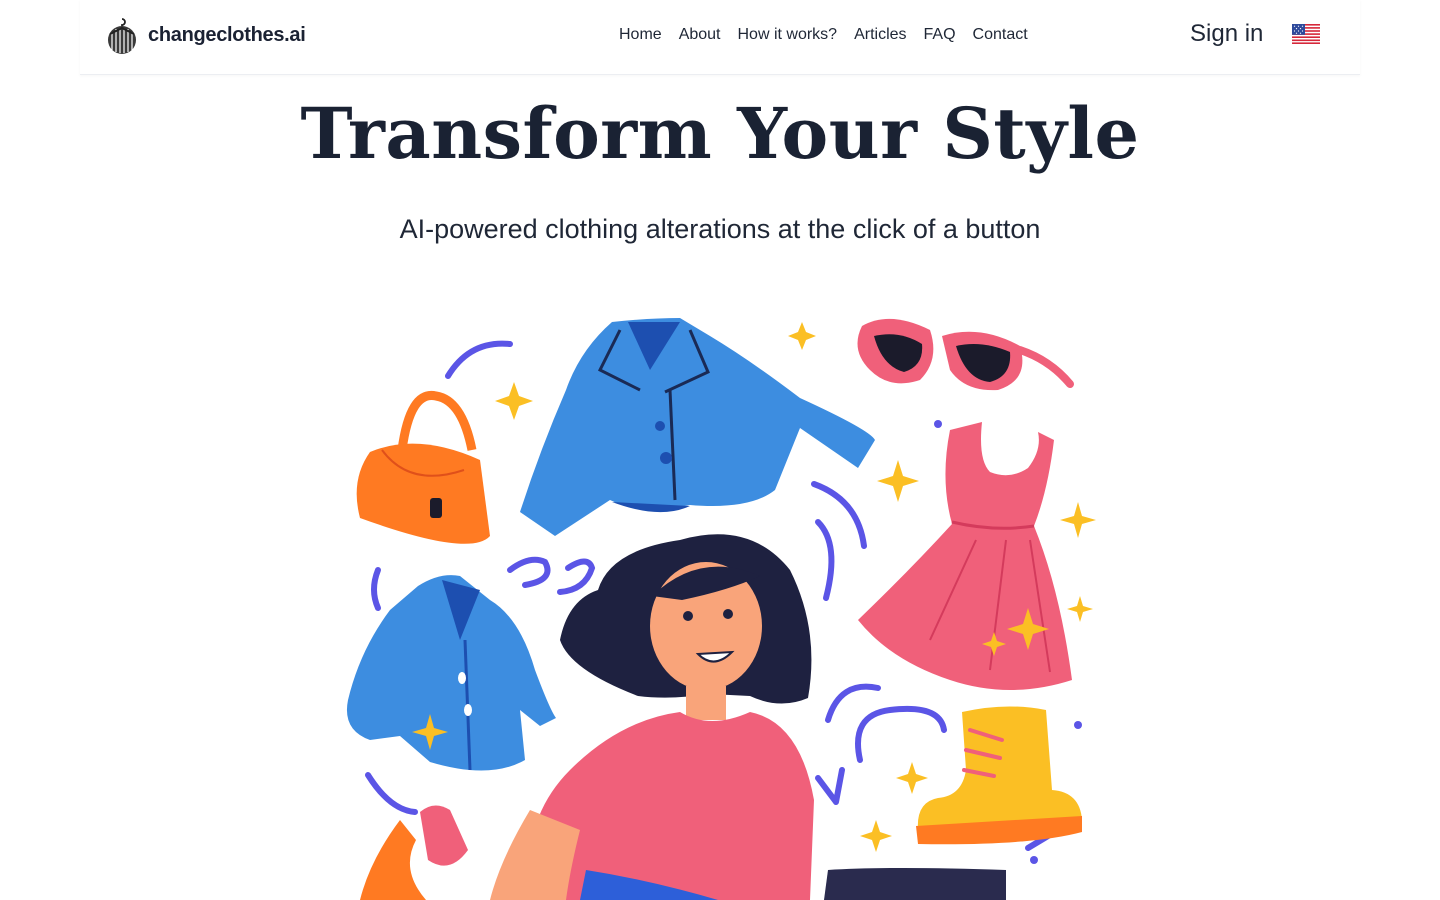 The image size is (1440, 900). Describe the element at coordinates (720, 133) in the screenshot. I see `hero-title: Transform Your Style` at that location.